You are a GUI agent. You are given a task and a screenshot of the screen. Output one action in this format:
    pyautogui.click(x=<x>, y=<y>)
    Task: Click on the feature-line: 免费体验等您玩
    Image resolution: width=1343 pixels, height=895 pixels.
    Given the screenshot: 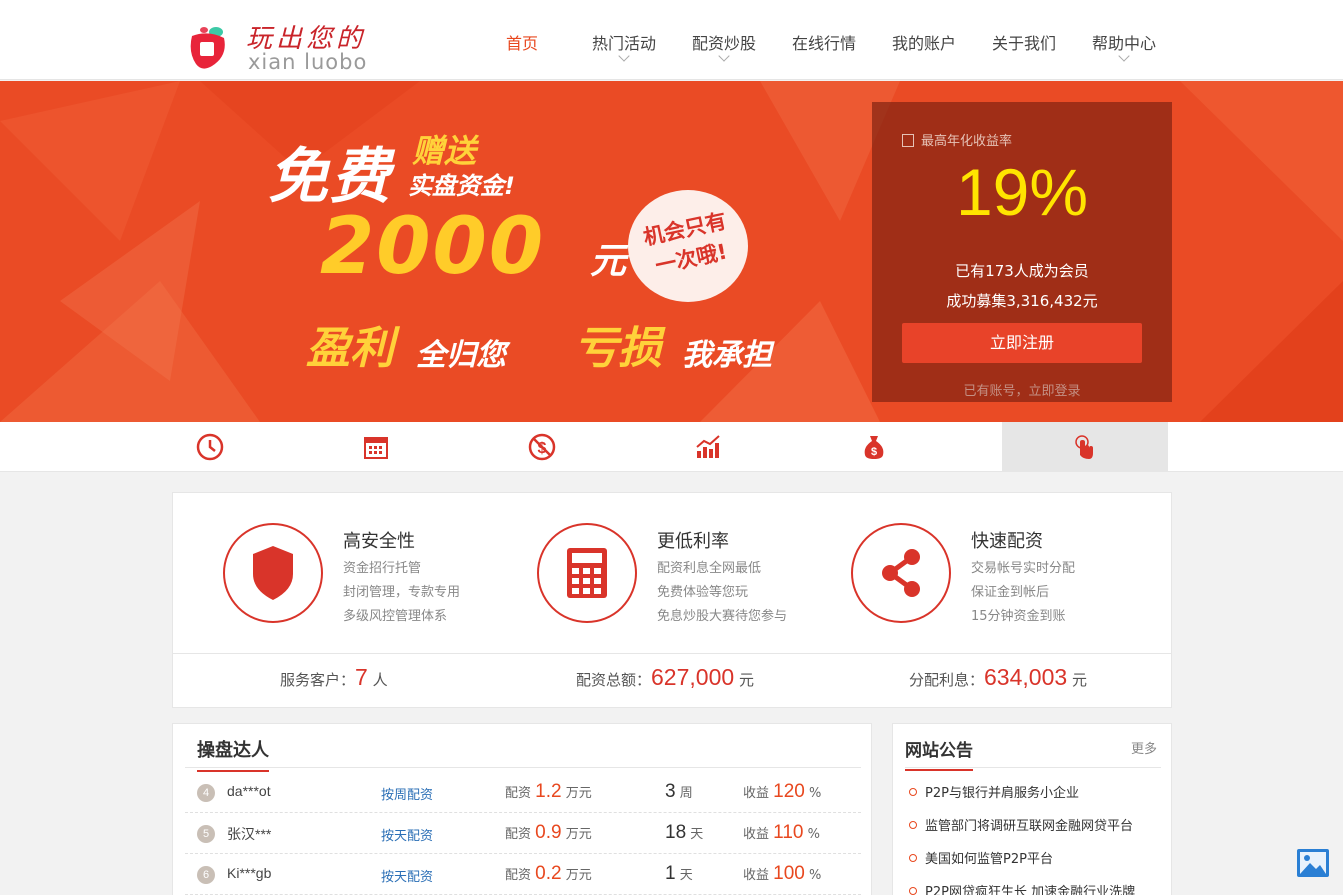 What is the action you would take?
    pyautogui.click(x=703, y=592)
    